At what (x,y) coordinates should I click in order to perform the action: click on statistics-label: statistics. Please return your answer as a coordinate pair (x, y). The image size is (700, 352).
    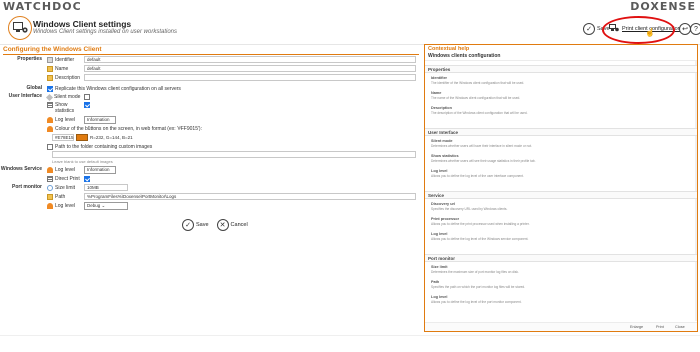
    Looking at the image, I should click on (65, 111).